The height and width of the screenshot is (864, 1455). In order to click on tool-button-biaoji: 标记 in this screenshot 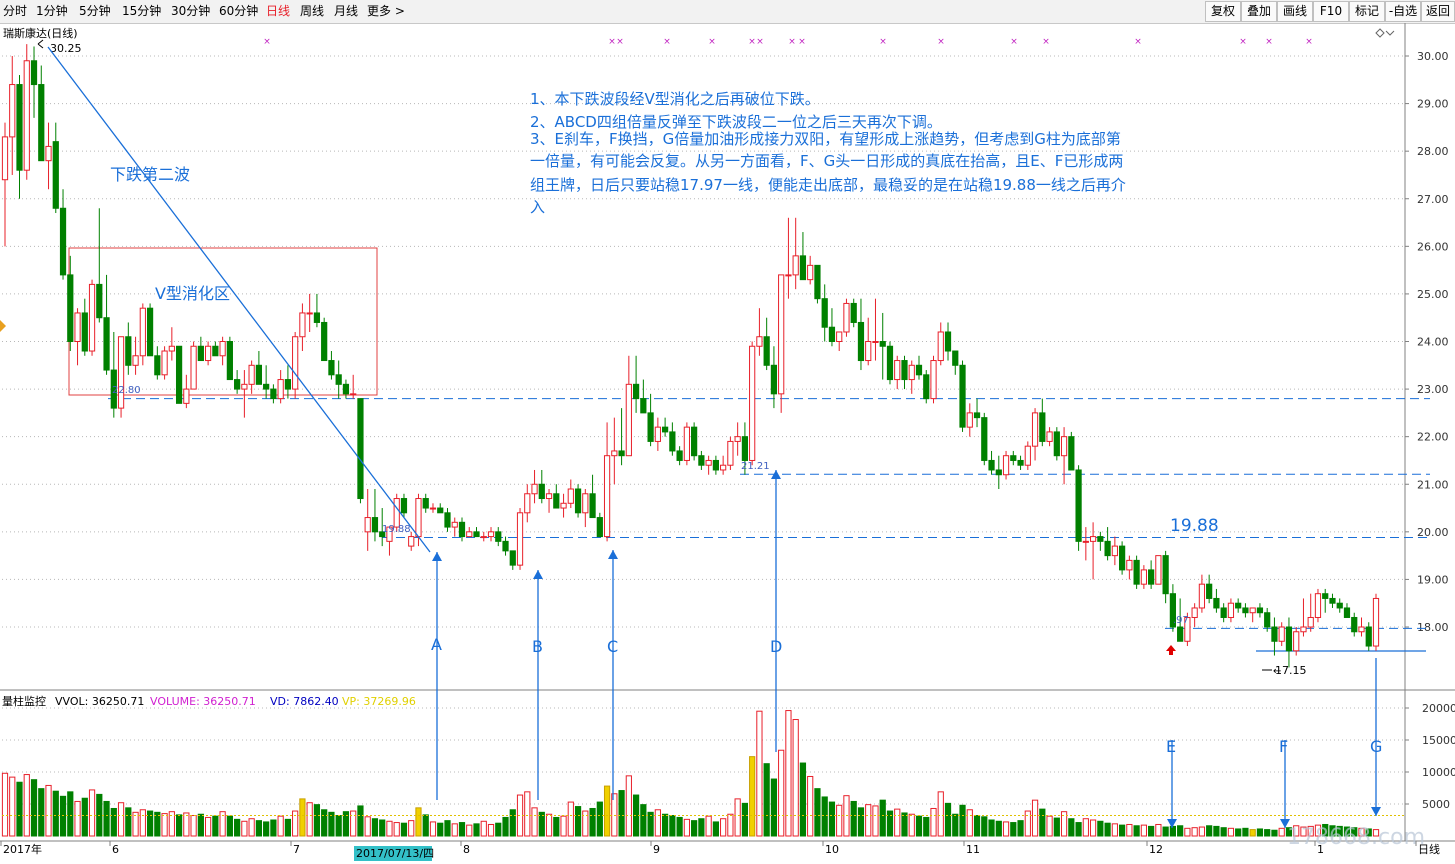, I will do `click(1367, 11)`.